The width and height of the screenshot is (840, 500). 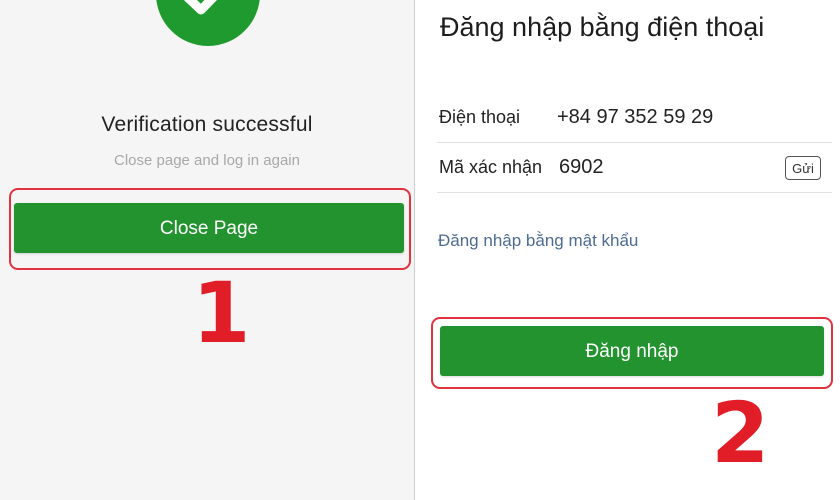 What do you see at coordinates (602, 27) in the screenshot?
I see `page-title: Đăng nhập bằng điện thoại` at bounding box center [602, 27].